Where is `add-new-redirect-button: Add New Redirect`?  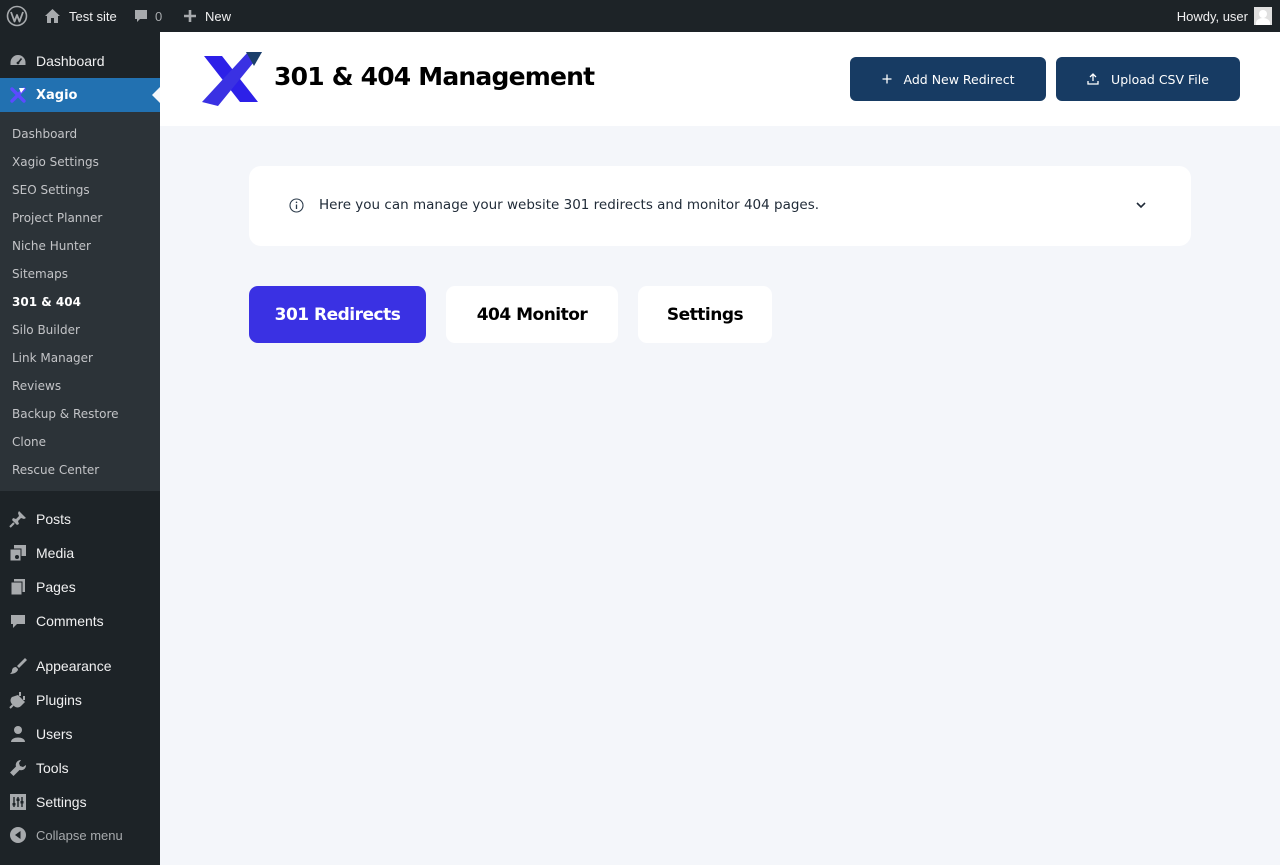 add-new-redirect-button: Add New Redirect is located at coordinates (948, 79).